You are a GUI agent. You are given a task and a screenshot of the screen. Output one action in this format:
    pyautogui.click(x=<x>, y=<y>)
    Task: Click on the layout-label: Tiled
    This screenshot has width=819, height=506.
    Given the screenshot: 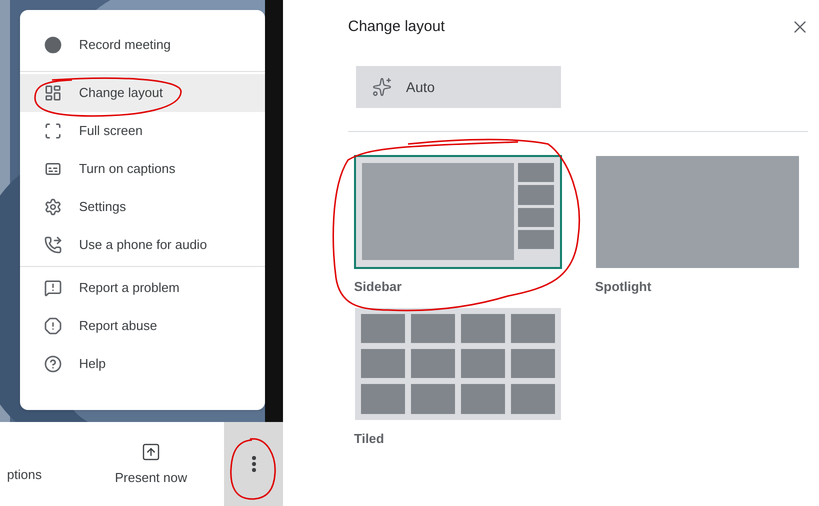 What is the action you would take?
    pyautogui.click(x=370, y=439)
    